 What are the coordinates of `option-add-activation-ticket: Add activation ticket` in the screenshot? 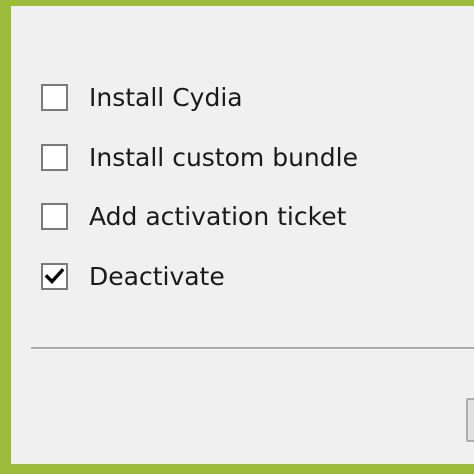 It's located at (193, 216).